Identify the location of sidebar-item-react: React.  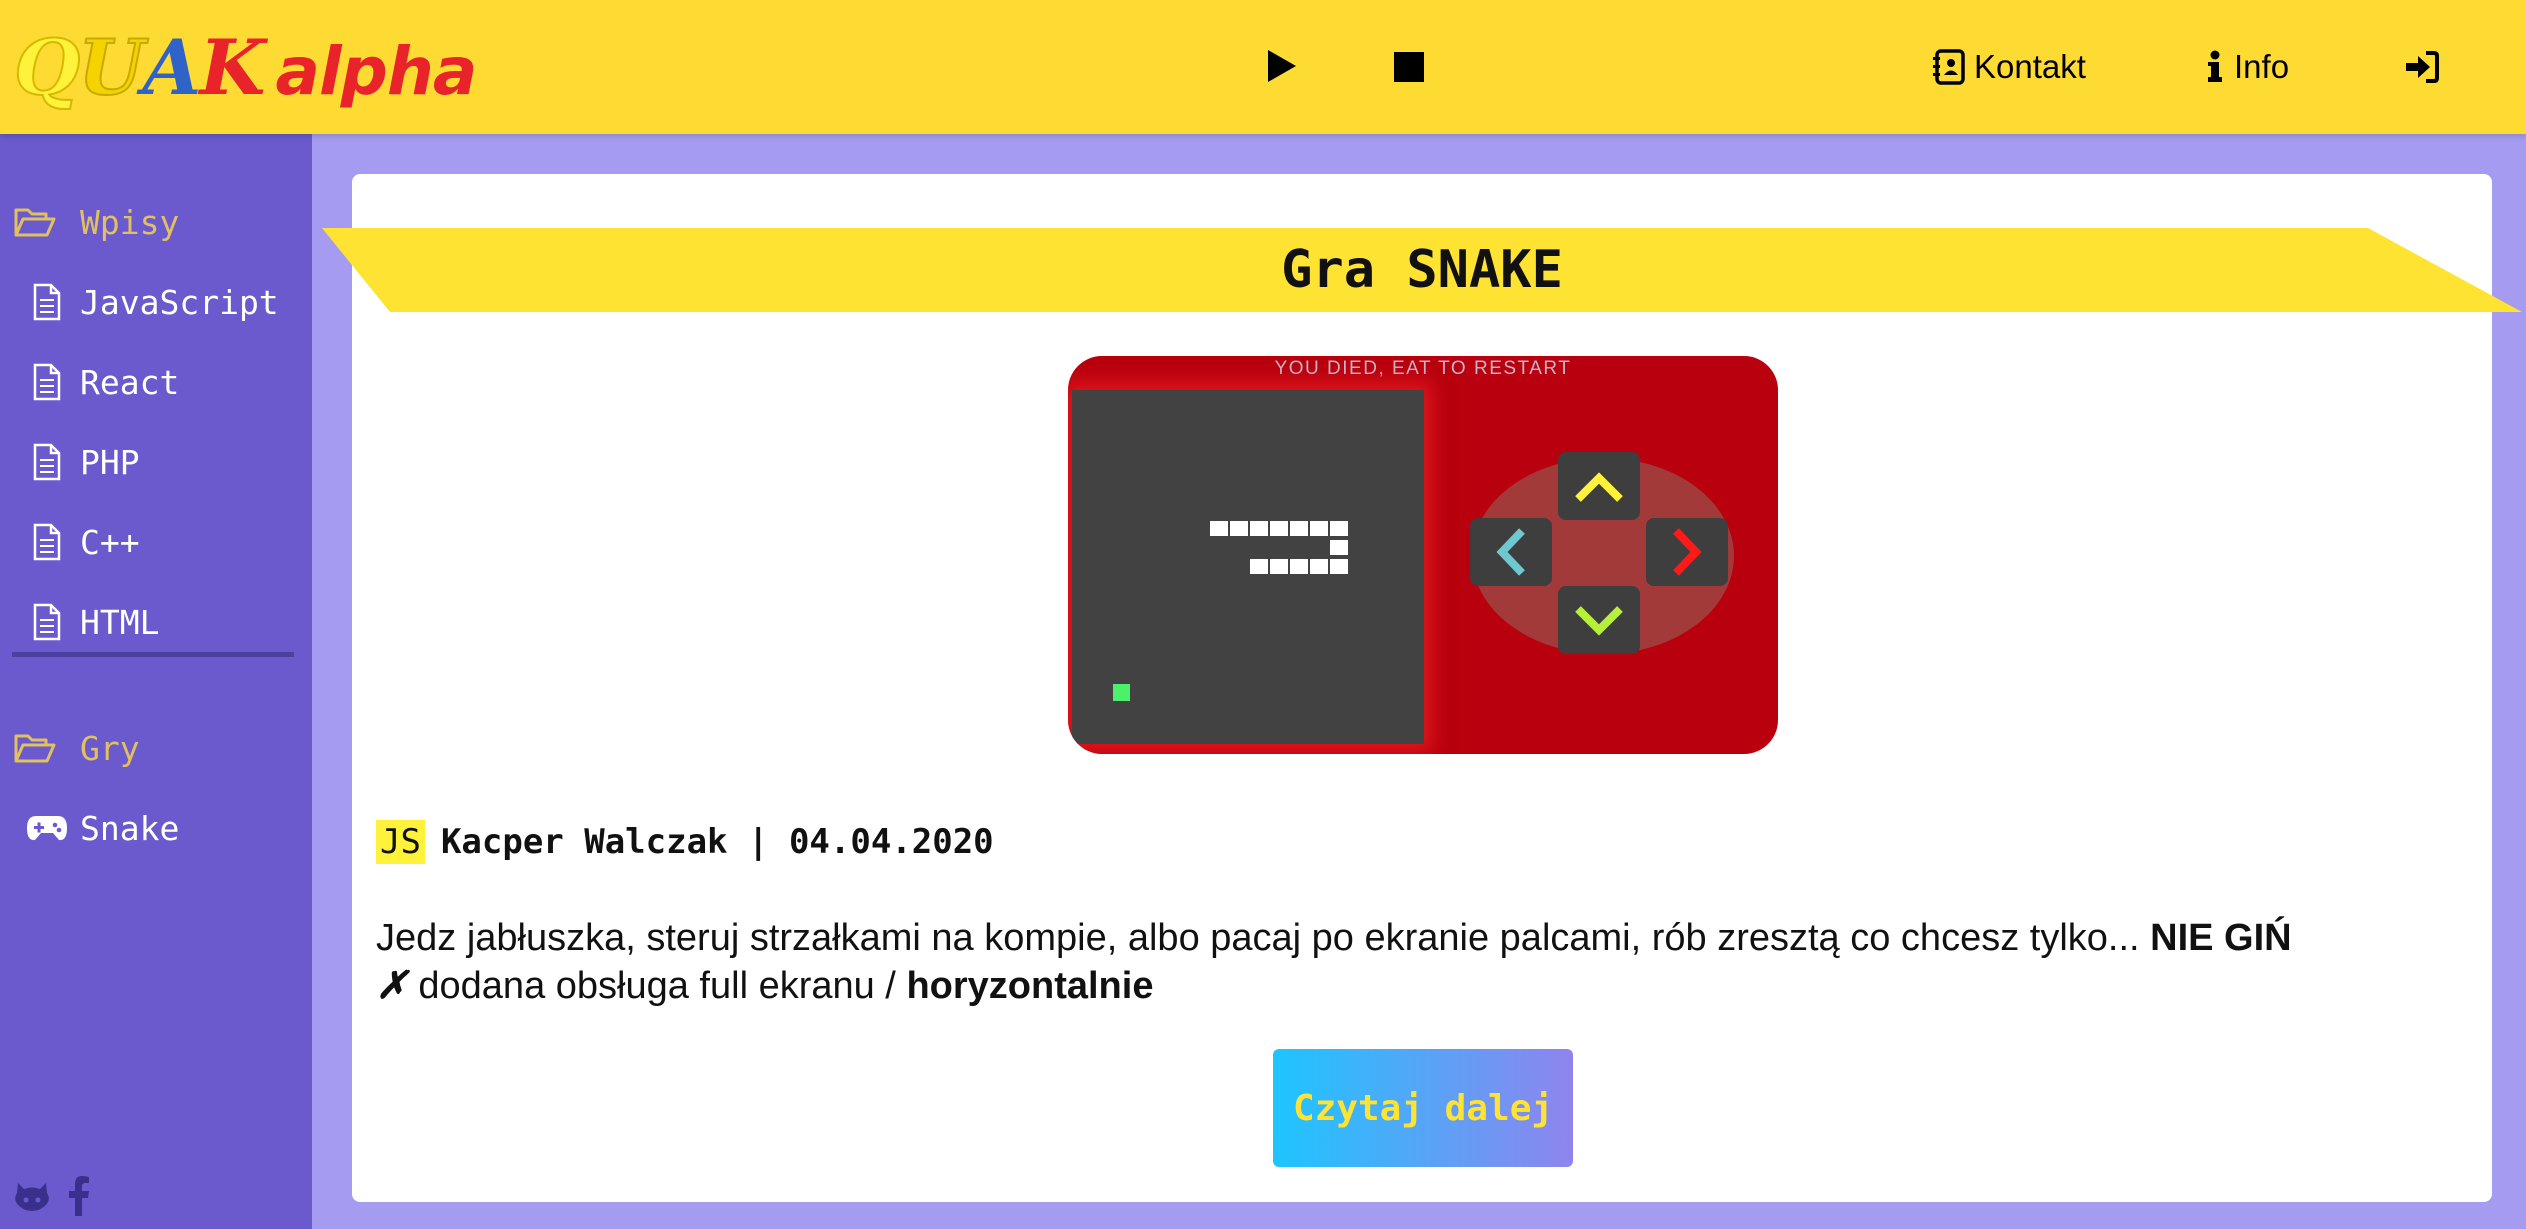
(156, 382).